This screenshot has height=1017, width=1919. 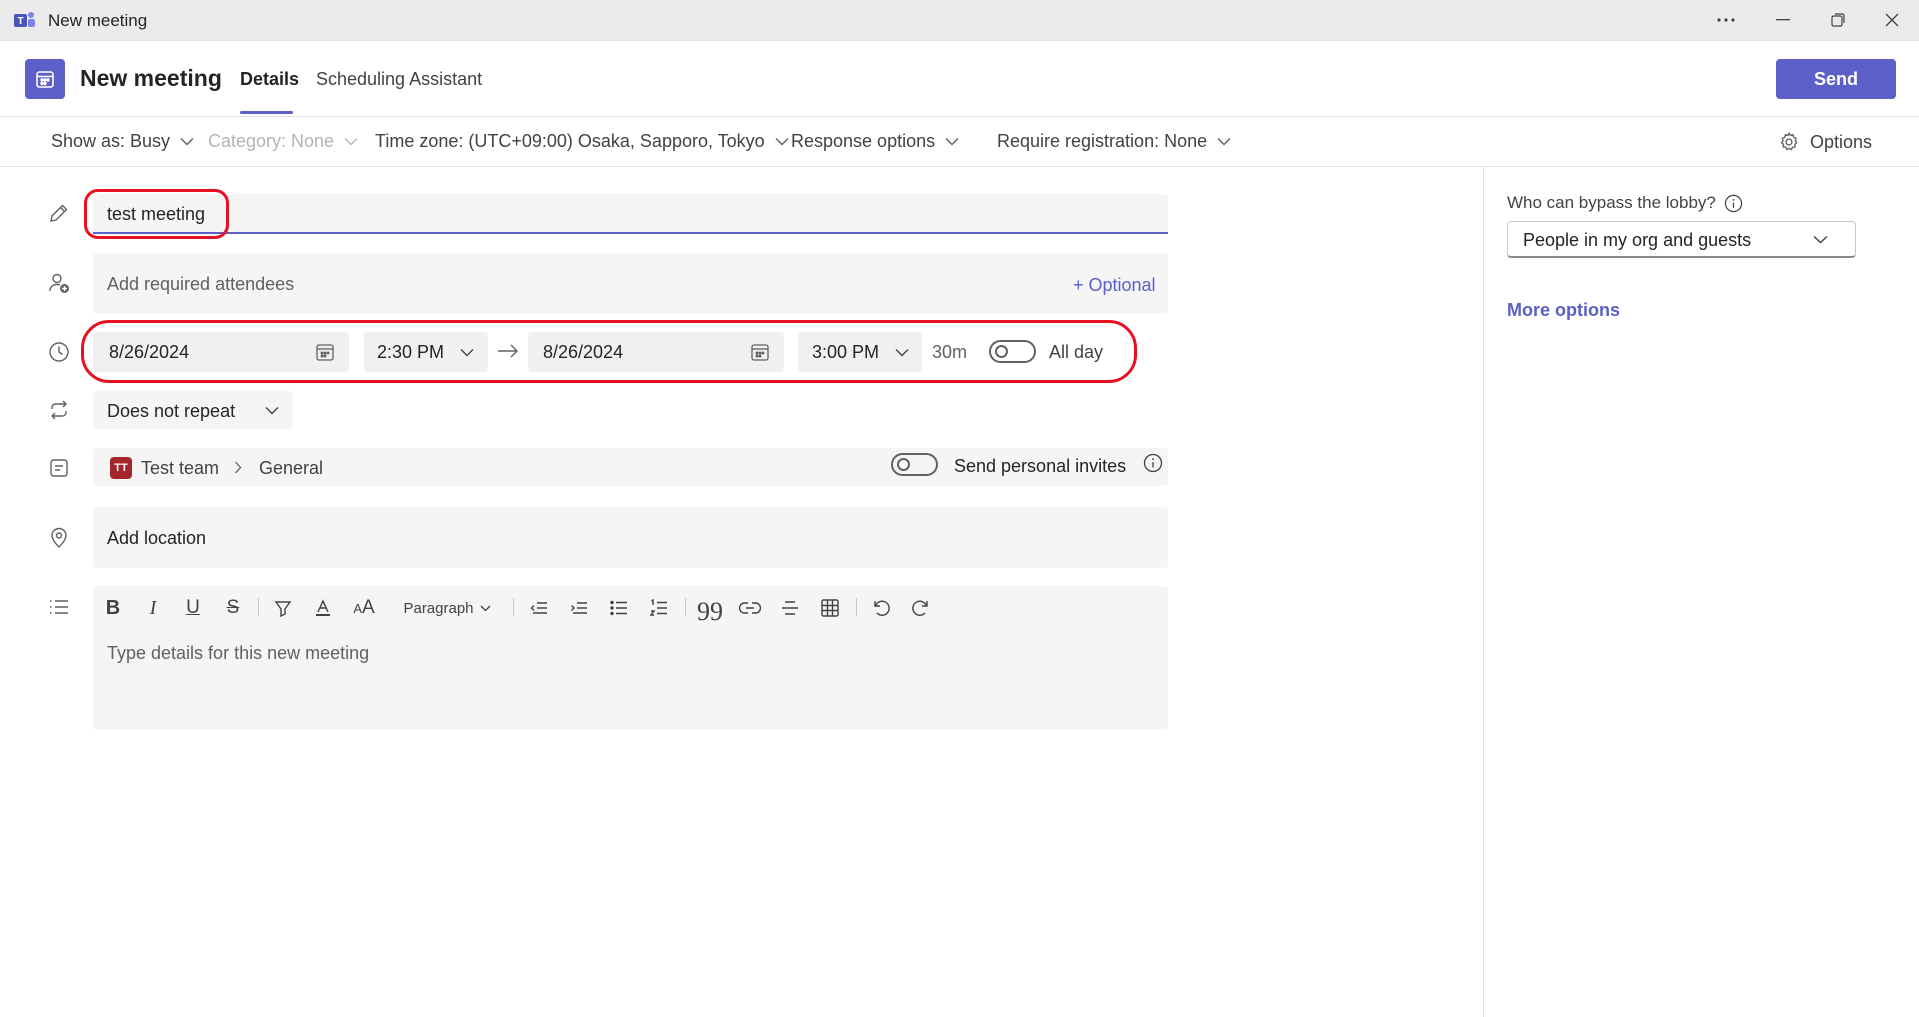 What do you see at coordinates (609, 351) in the screenshot?
I see `date-time-highlight-annotation` at bounding box center [609, 351].